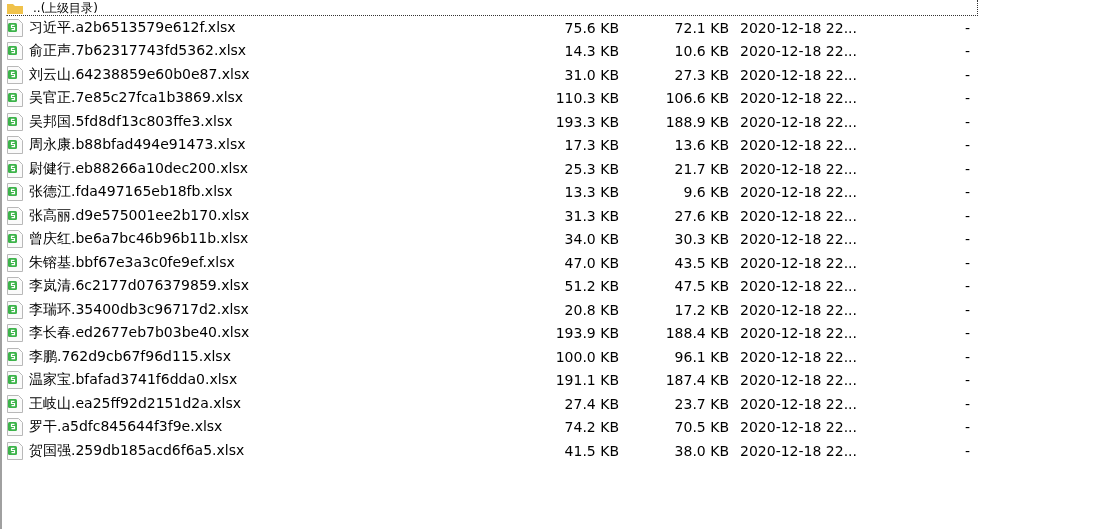 The height and width of the screenshot is (529, 1120). Describe the element at coordinates (701, 168) in the screenshot. I see `packed-size: 21.7 KB` at that location.